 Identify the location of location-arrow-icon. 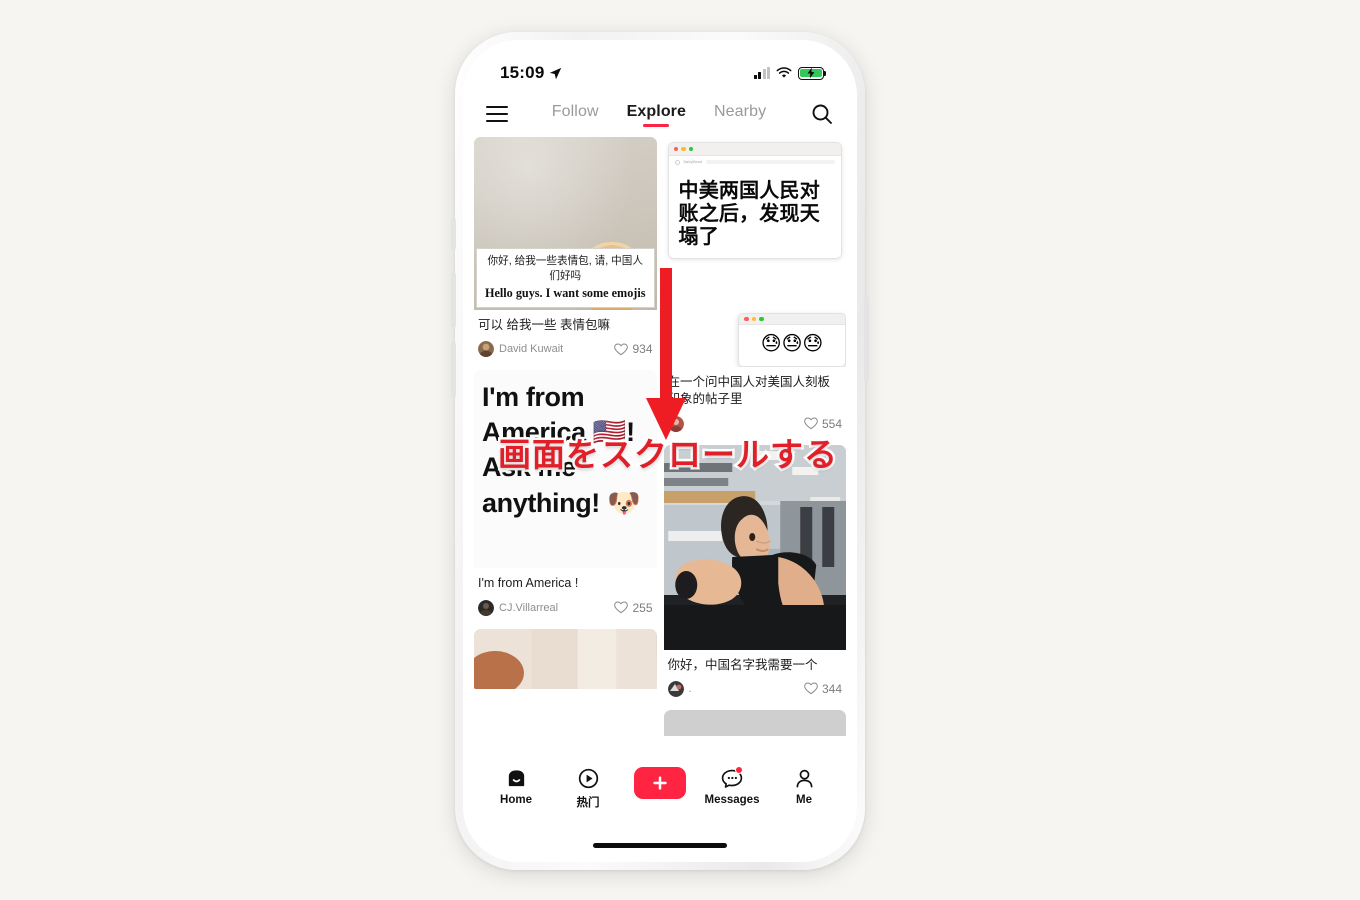
(556, 73).